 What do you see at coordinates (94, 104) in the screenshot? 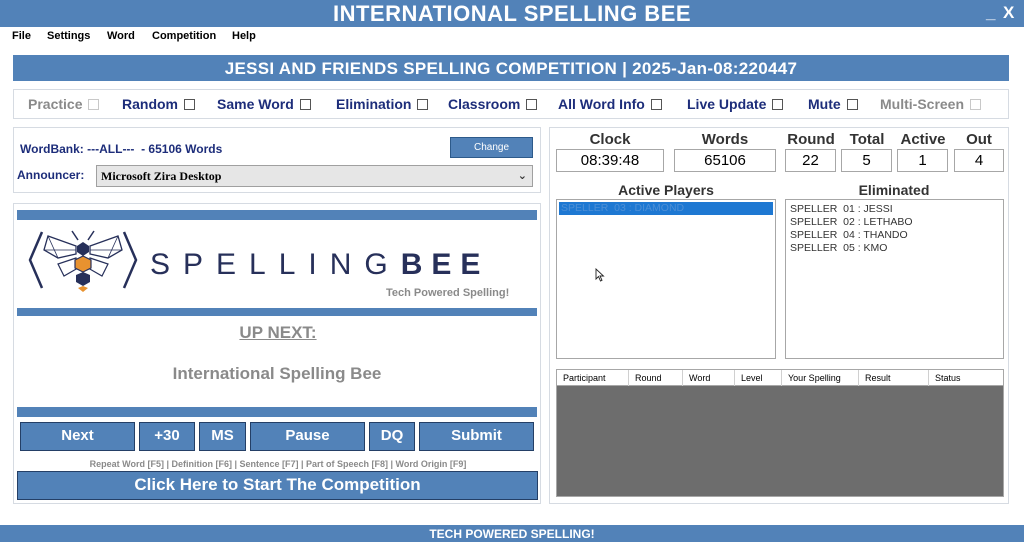
I see `practice-checkbox` at bounding box center [94, 104].